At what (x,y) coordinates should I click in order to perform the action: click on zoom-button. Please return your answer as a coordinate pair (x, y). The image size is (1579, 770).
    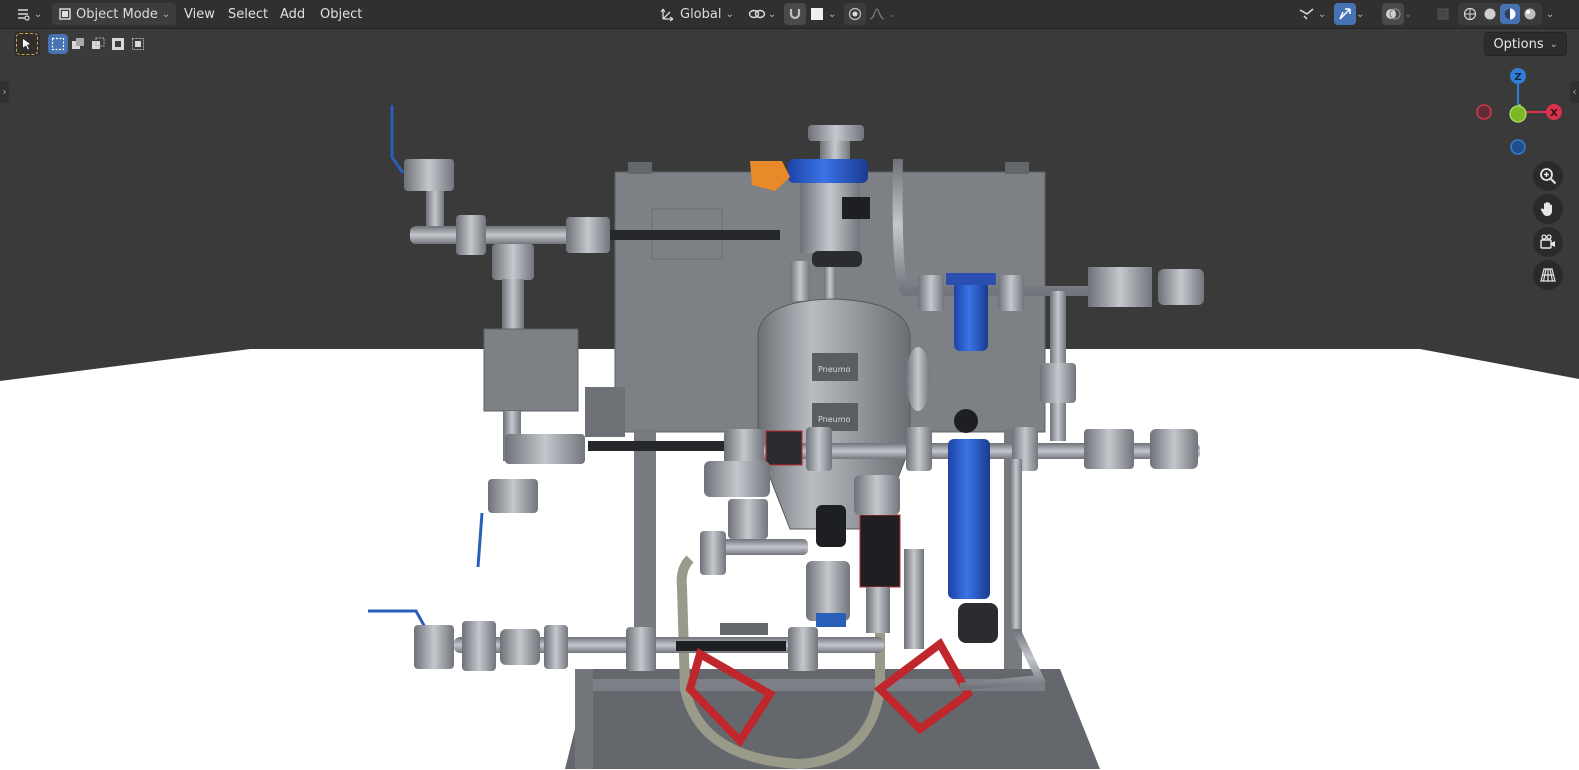
    Looking at the image, I should click on (1548, 176).